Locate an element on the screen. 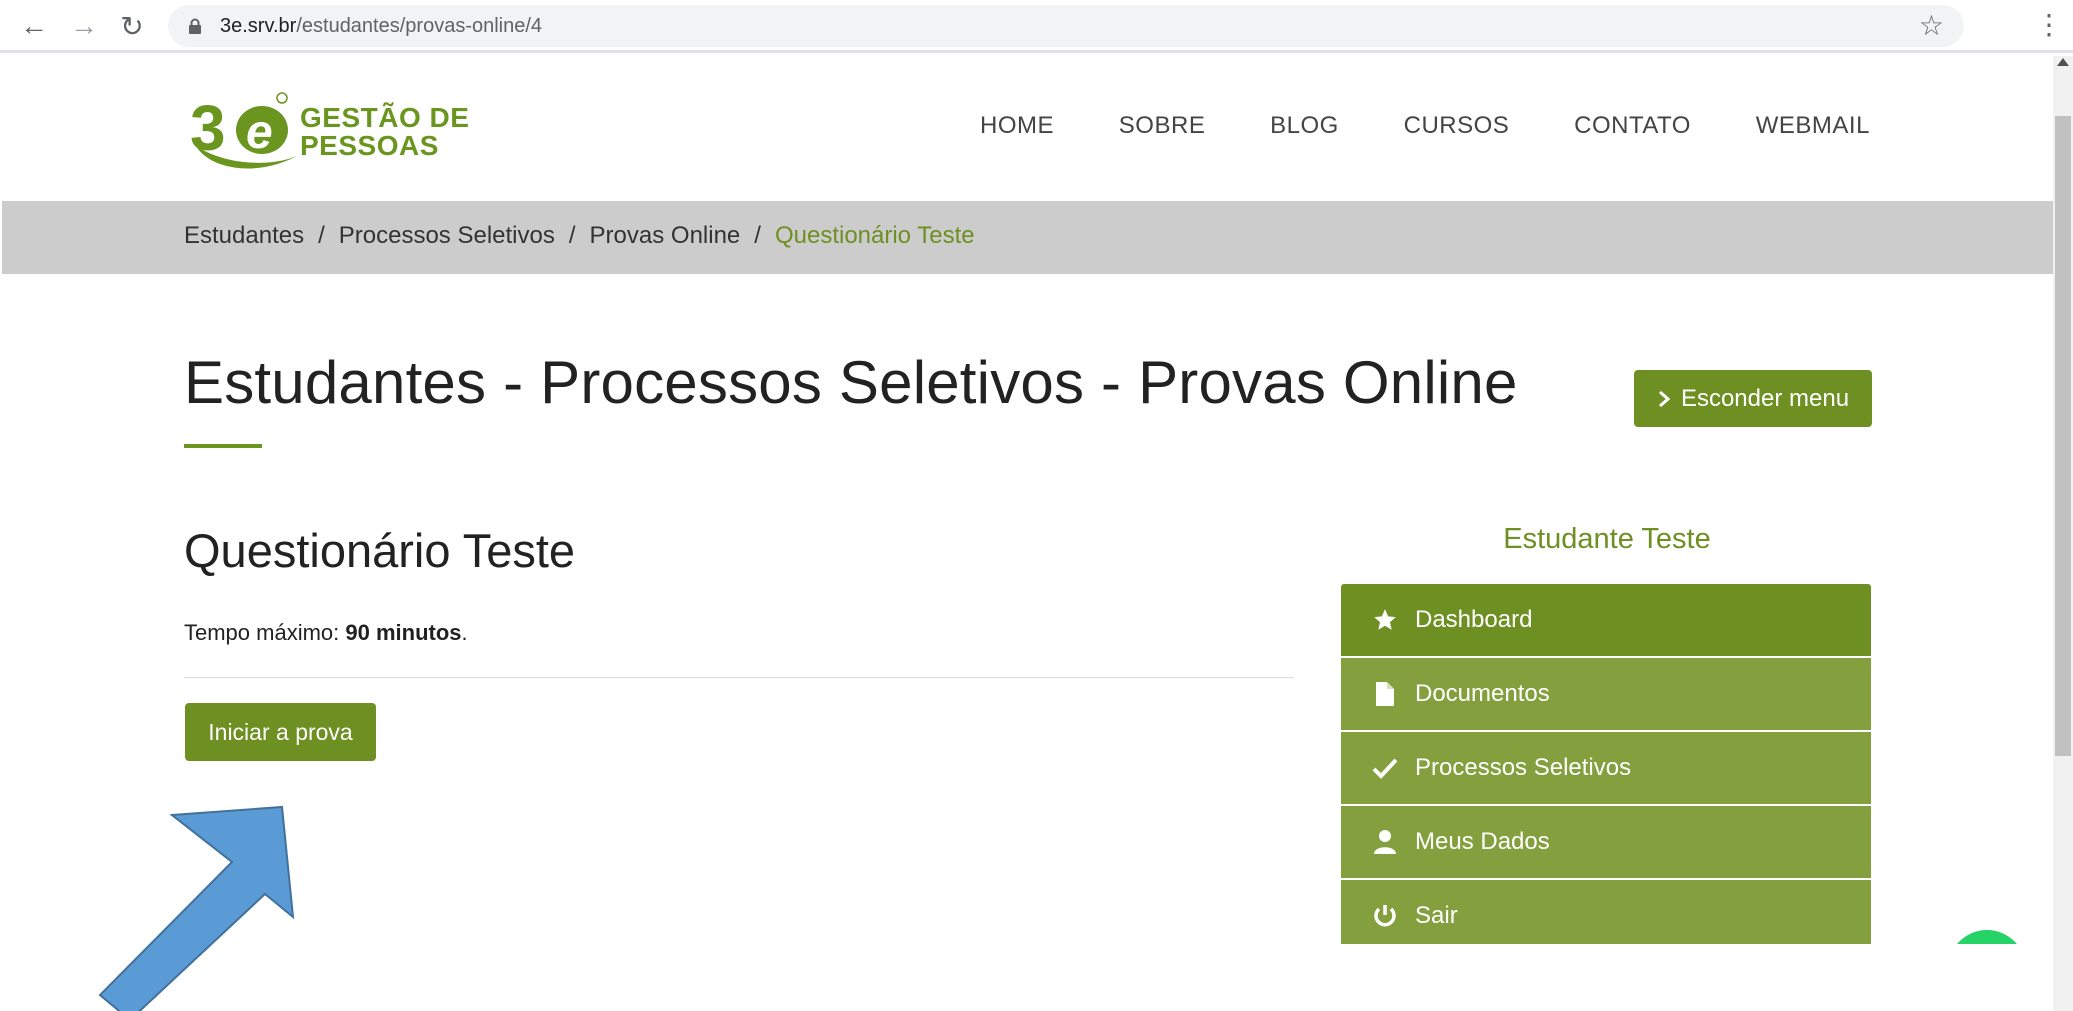 The width and height of the screenshot is (2073, 1011). svg-text: 3 is located at coordinates (208, 128).